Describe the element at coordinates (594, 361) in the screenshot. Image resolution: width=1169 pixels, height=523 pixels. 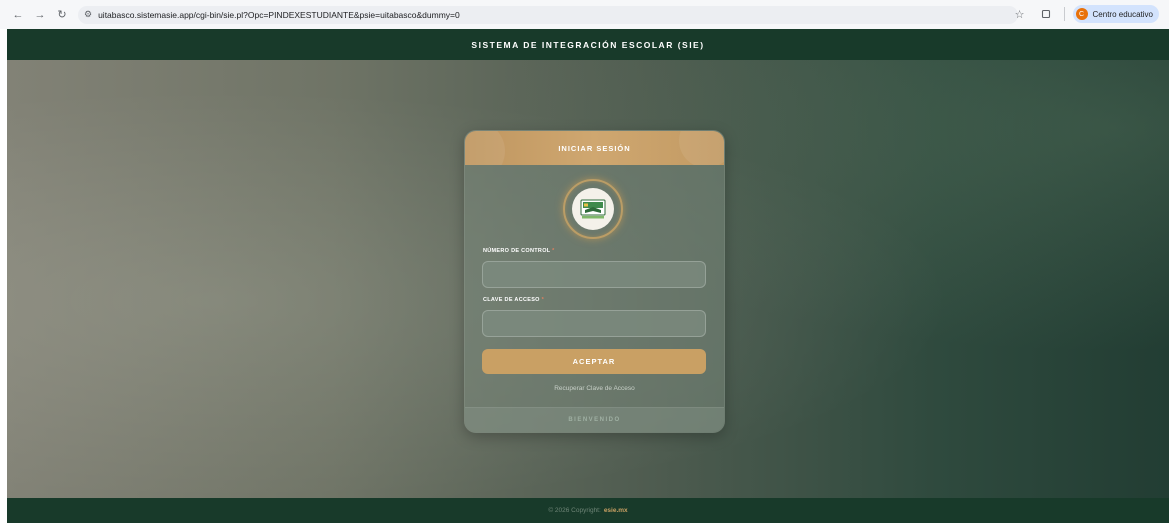
I see `accept-button: ACEPTAR` at that location.